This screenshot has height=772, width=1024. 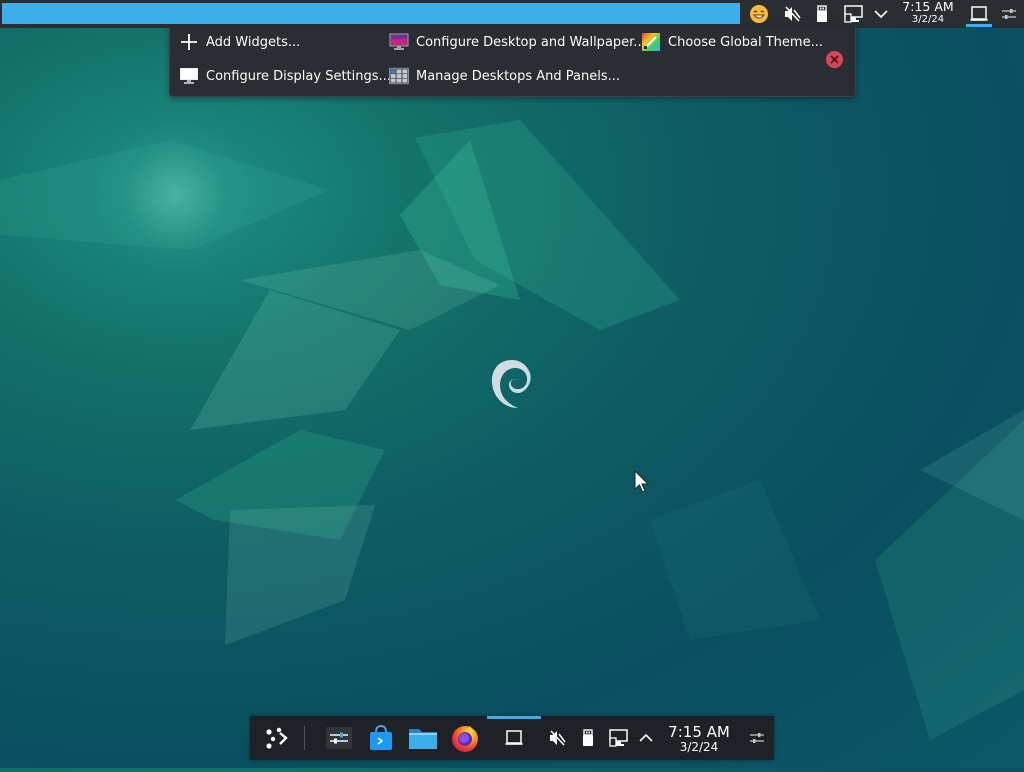 What do you see at coordinates (189, 76) in the screenshot?
I see `display-monitor-icon` at bounding box center [189, 76].